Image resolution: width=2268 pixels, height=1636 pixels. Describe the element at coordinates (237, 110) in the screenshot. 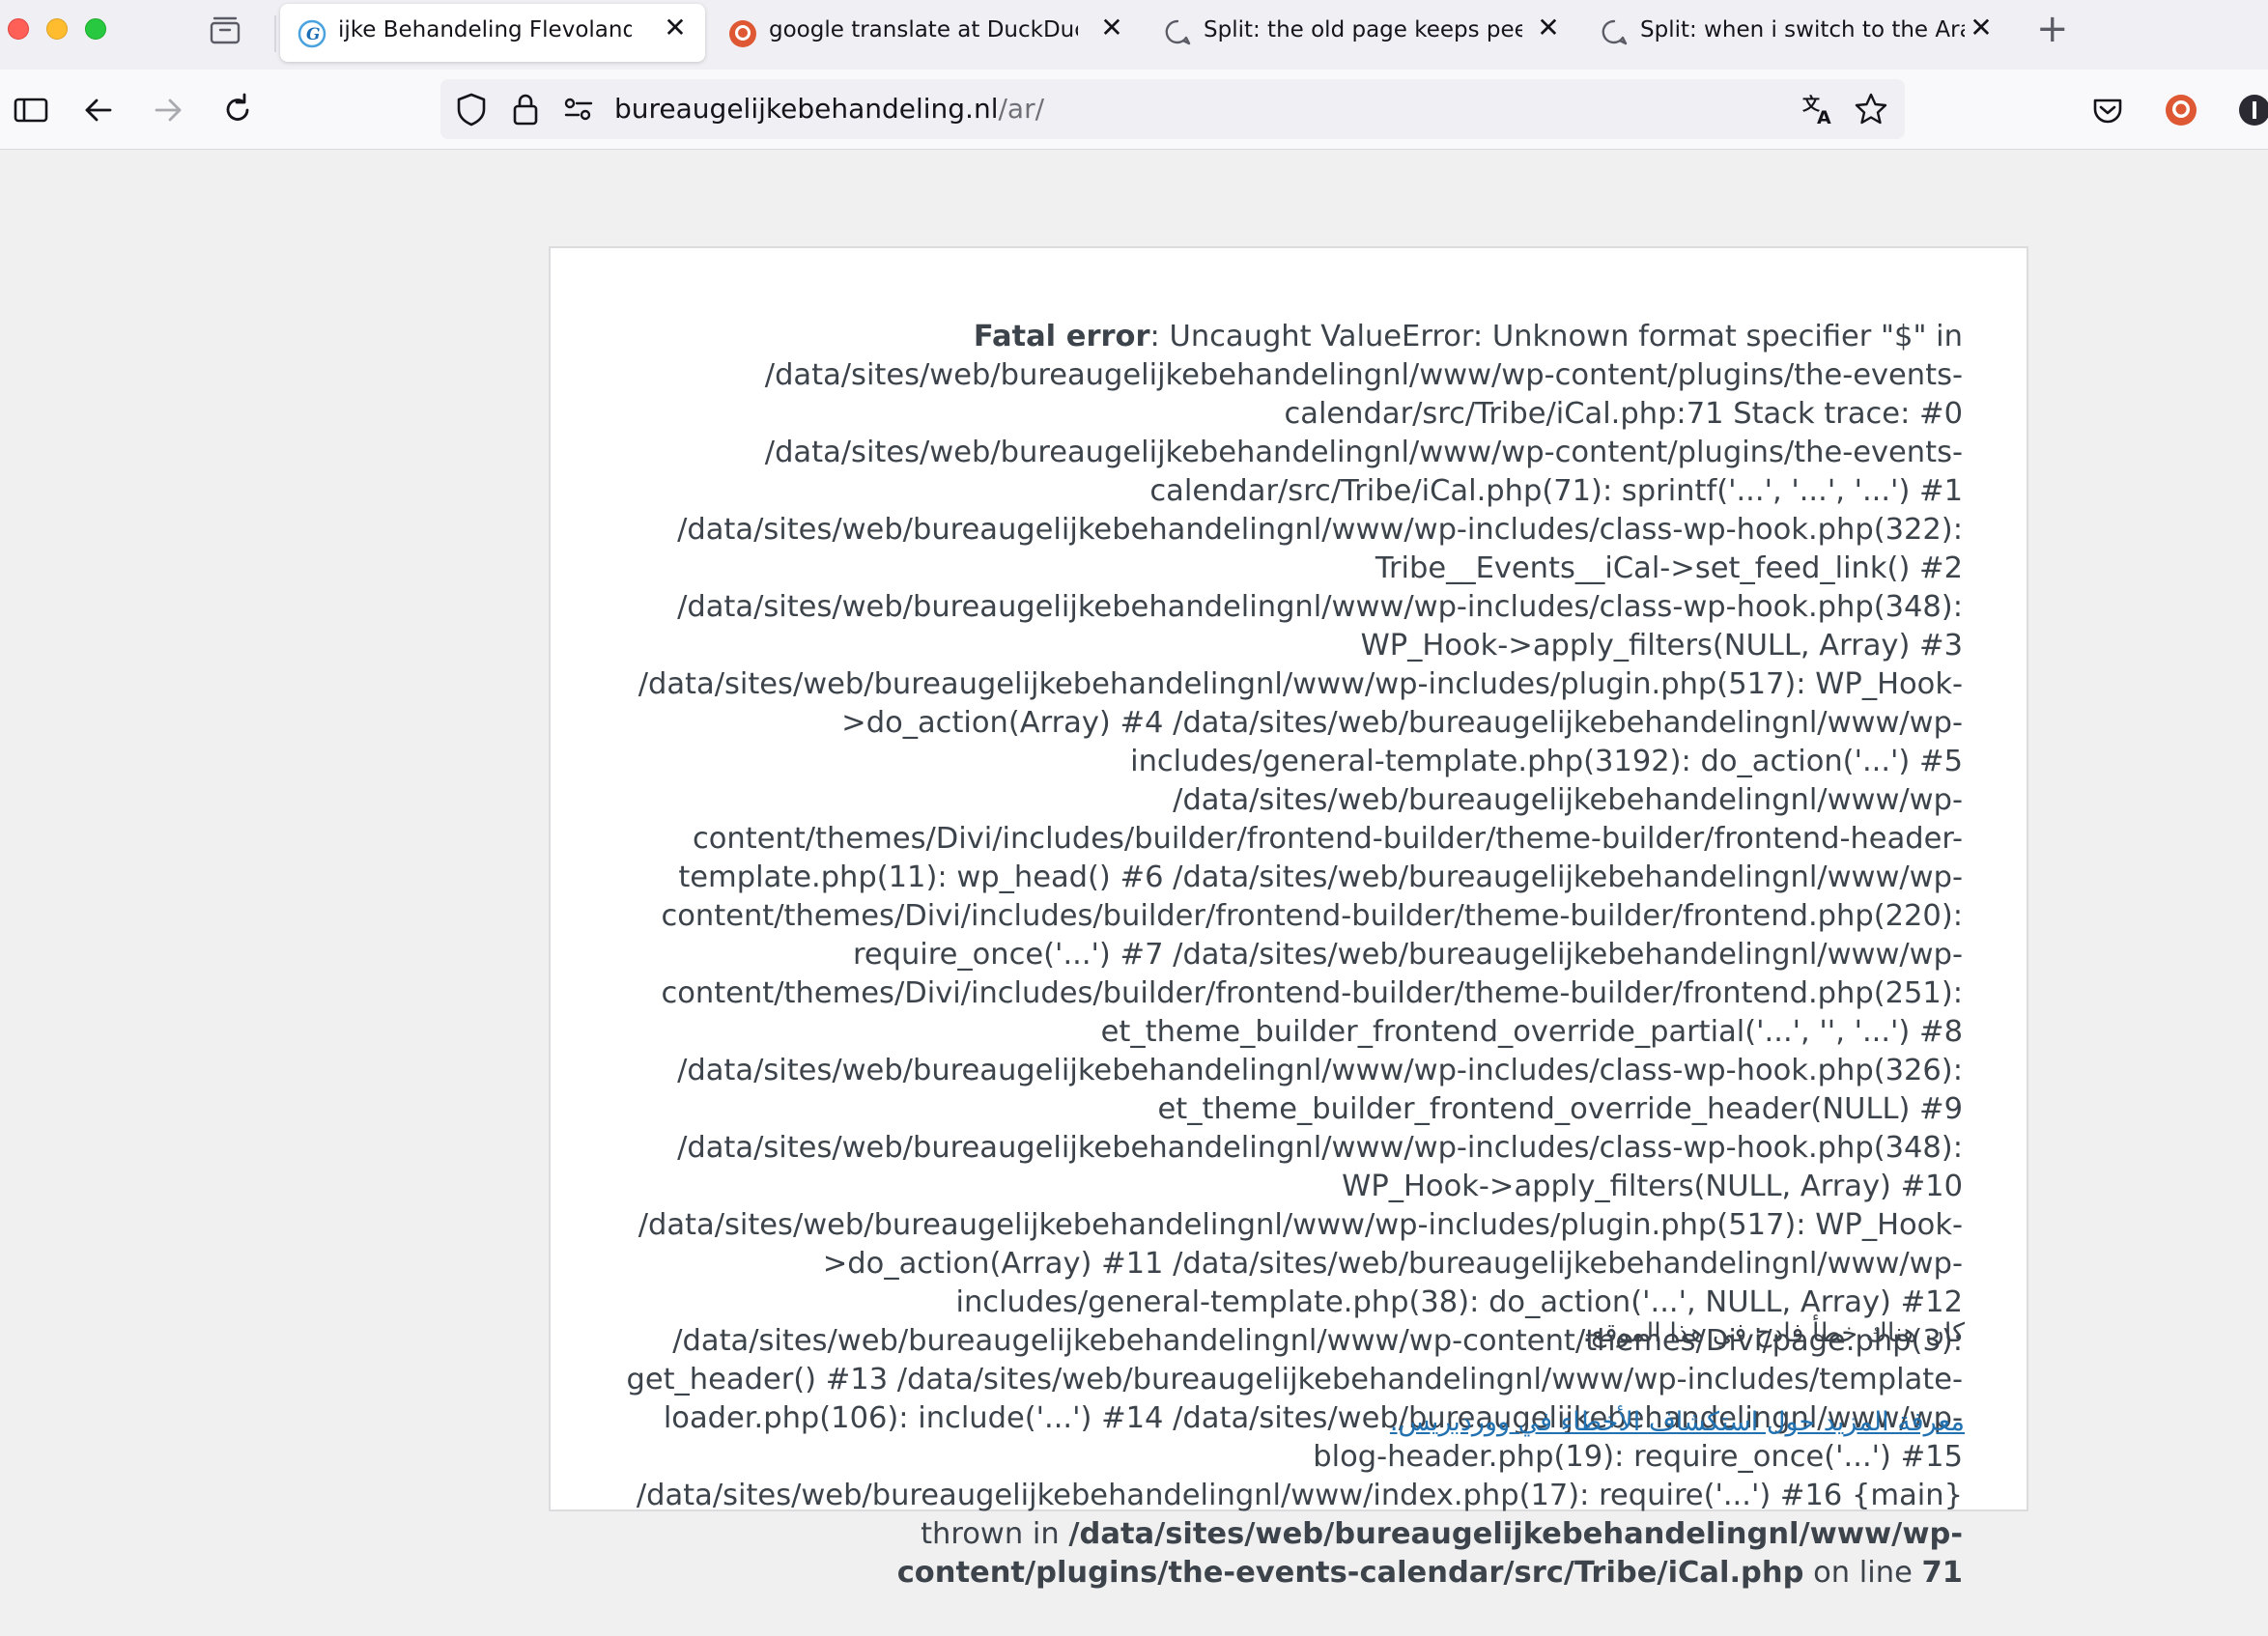

I see `reload-icon` at that location.